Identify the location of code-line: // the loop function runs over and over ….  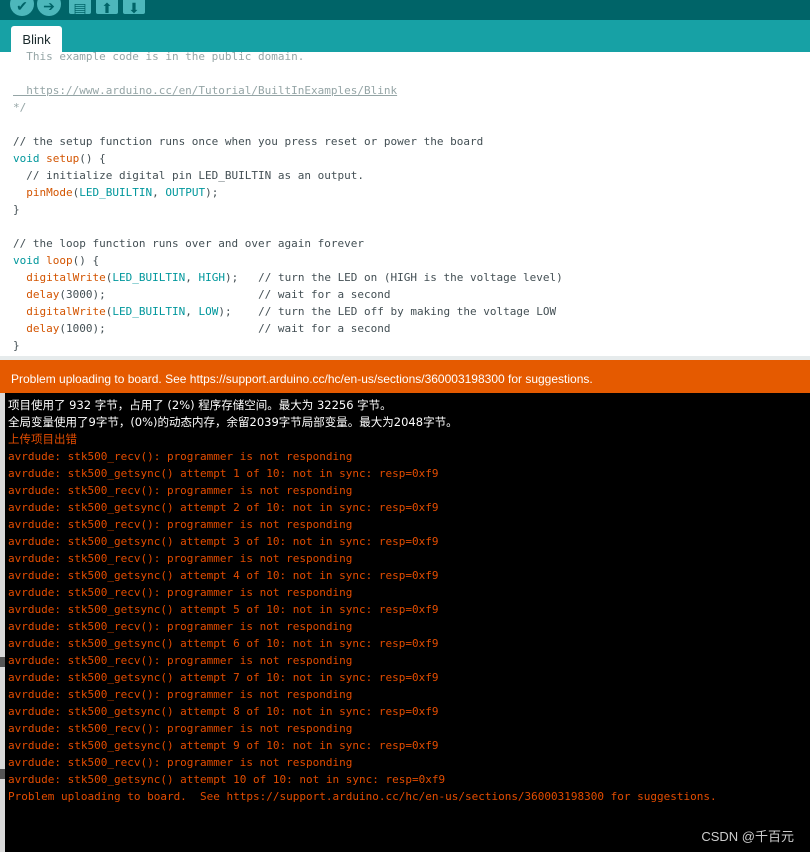
(188, 243).